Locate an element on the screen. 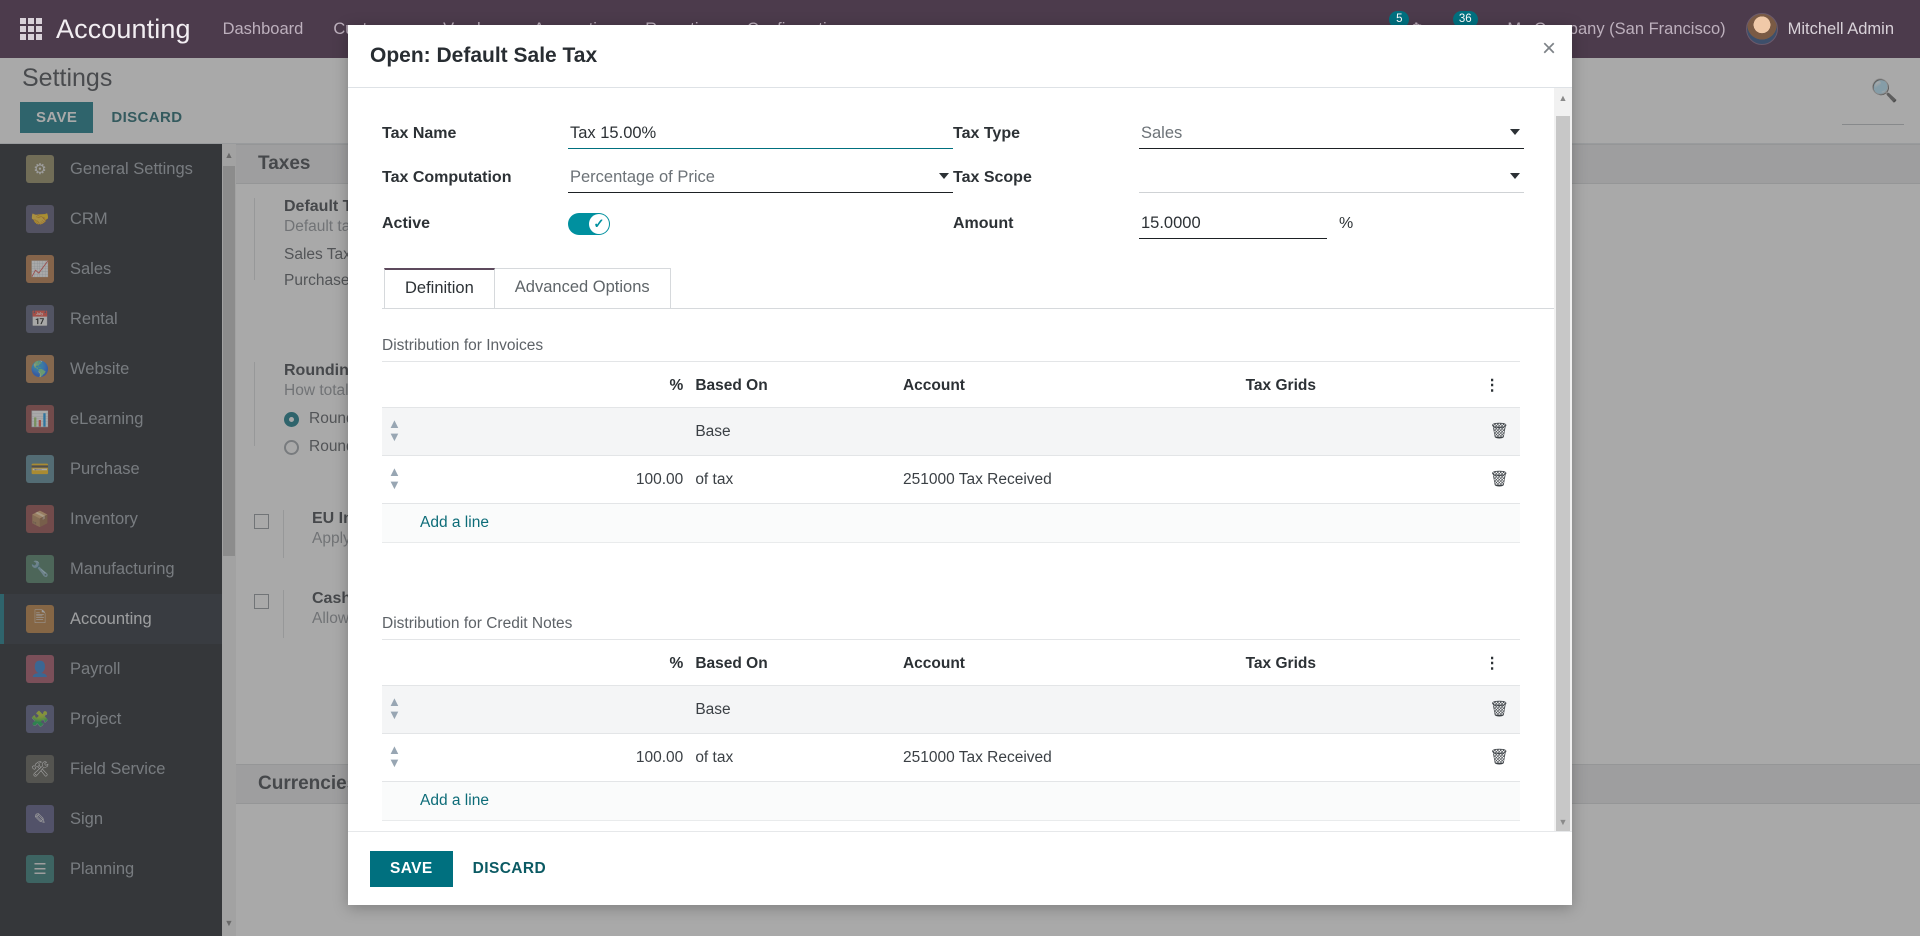 The image size is (1920, 936). amount-suffix: % is located at coordinates (1346, 223).